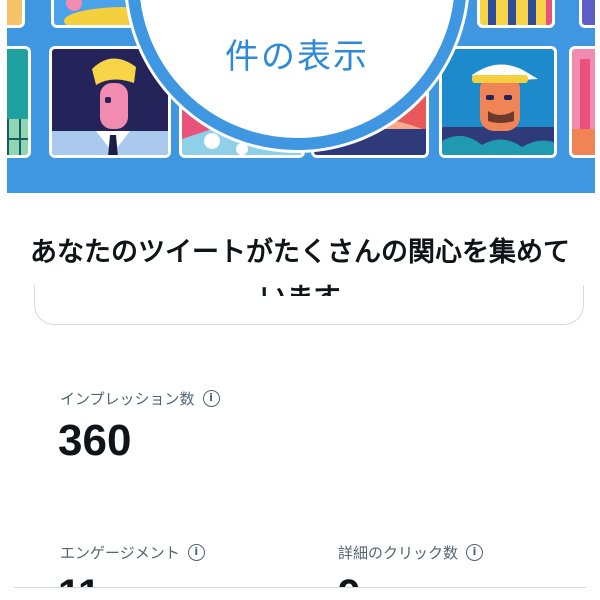 The height and width of the screenshot is (600, 600). What do you see at coordinates (297, 57) in the screenshot?
I see `badge-text: 件の表示` at bounding box center [297, 57].